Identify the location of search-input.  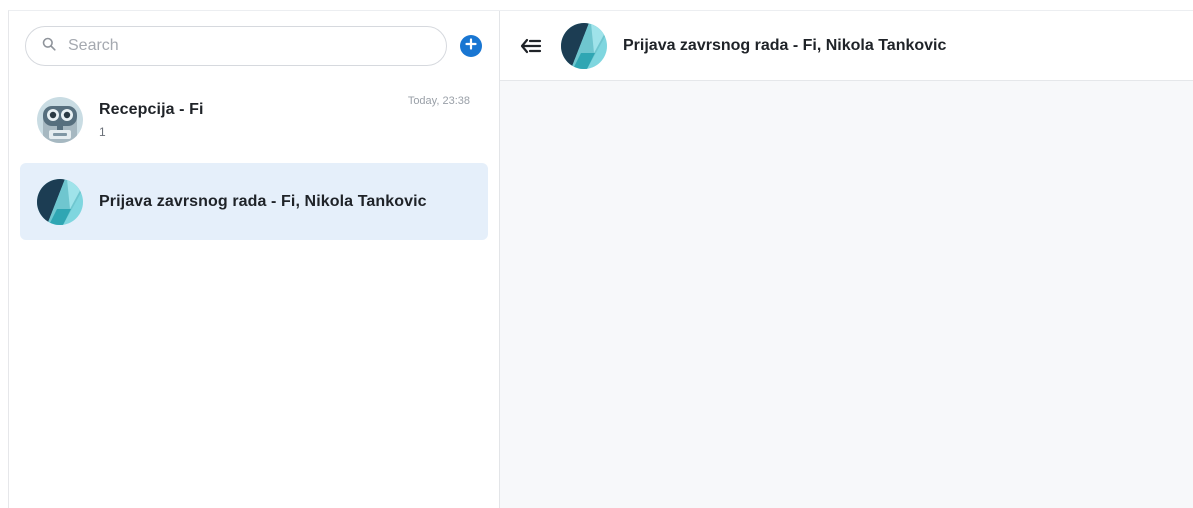
(248, 46).